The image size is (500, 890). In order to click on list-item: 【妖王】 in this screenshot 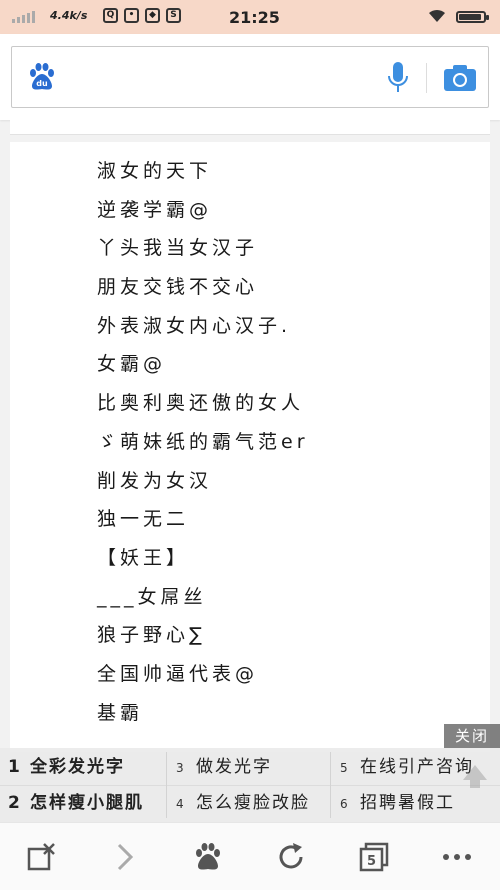, I will do `click(143, 557)`.